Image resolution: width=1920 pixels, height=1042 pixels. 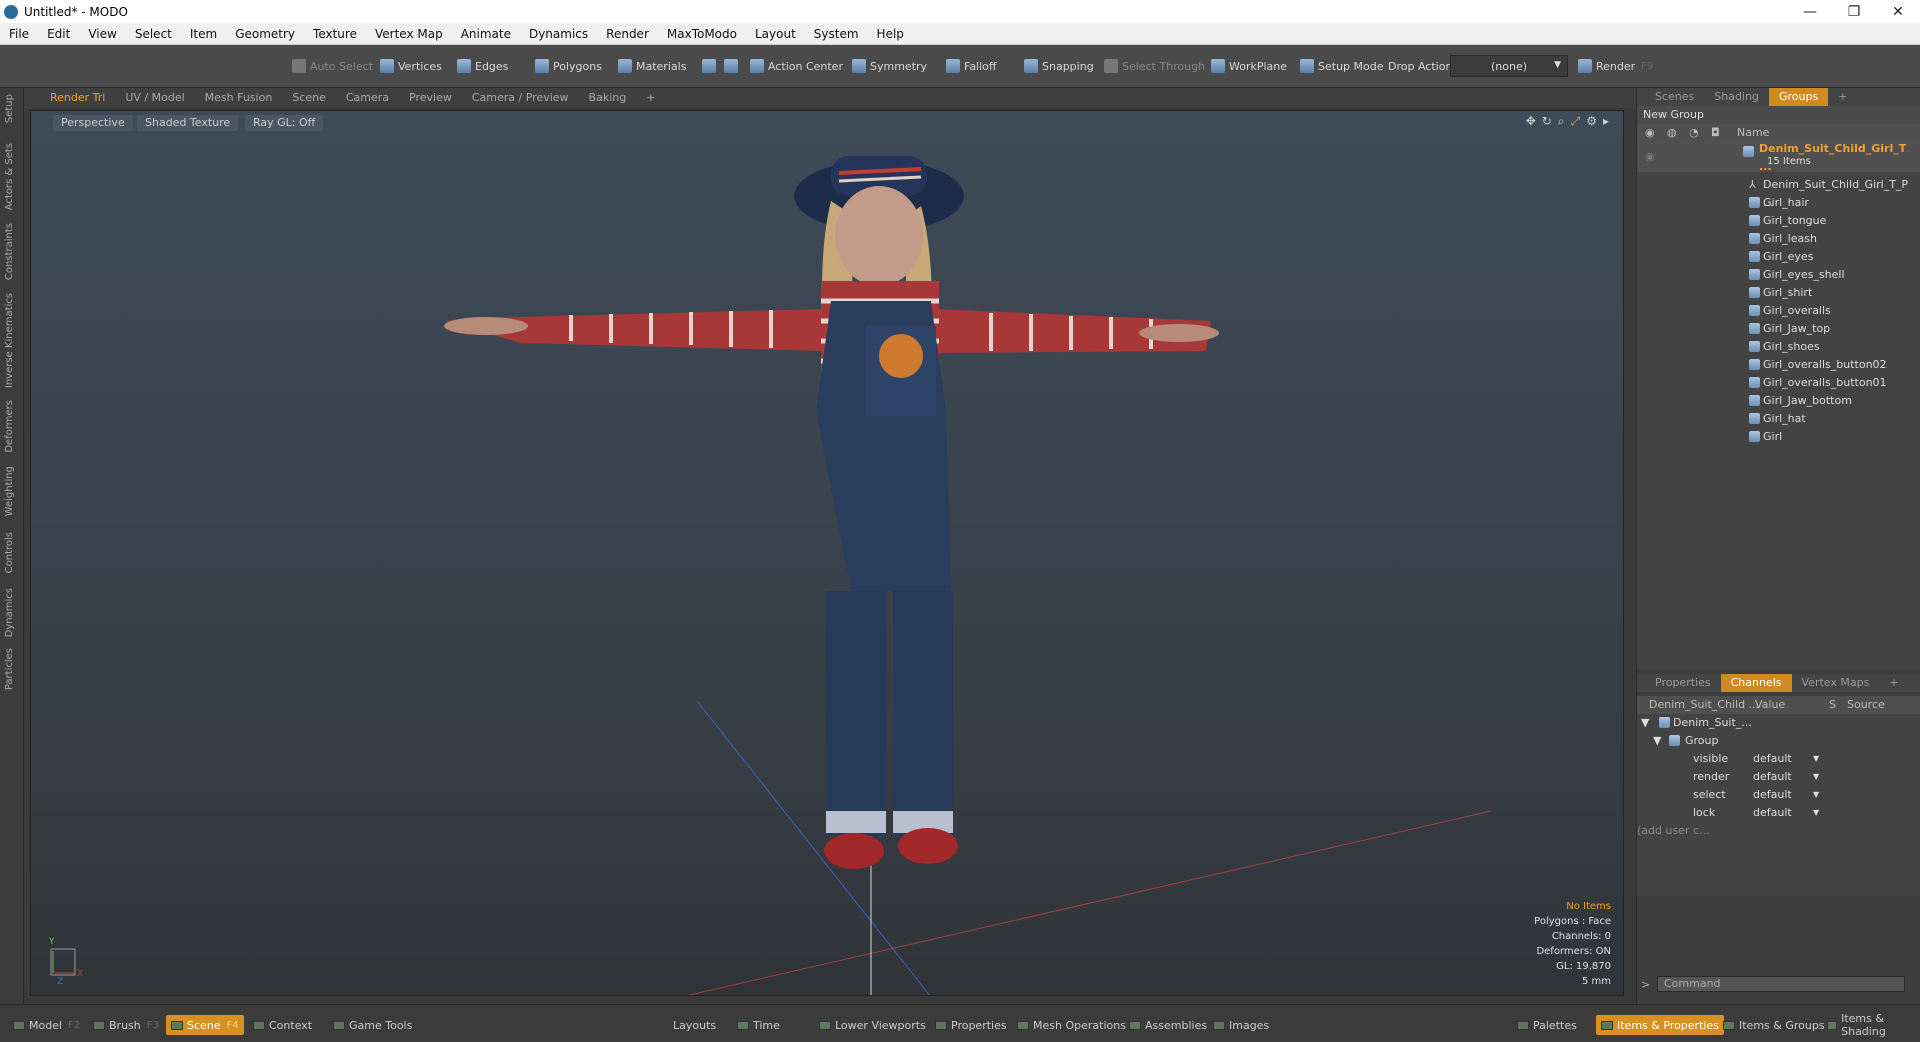 I want to click on list-item: Girl_leash, so click(x=1778, y=239).